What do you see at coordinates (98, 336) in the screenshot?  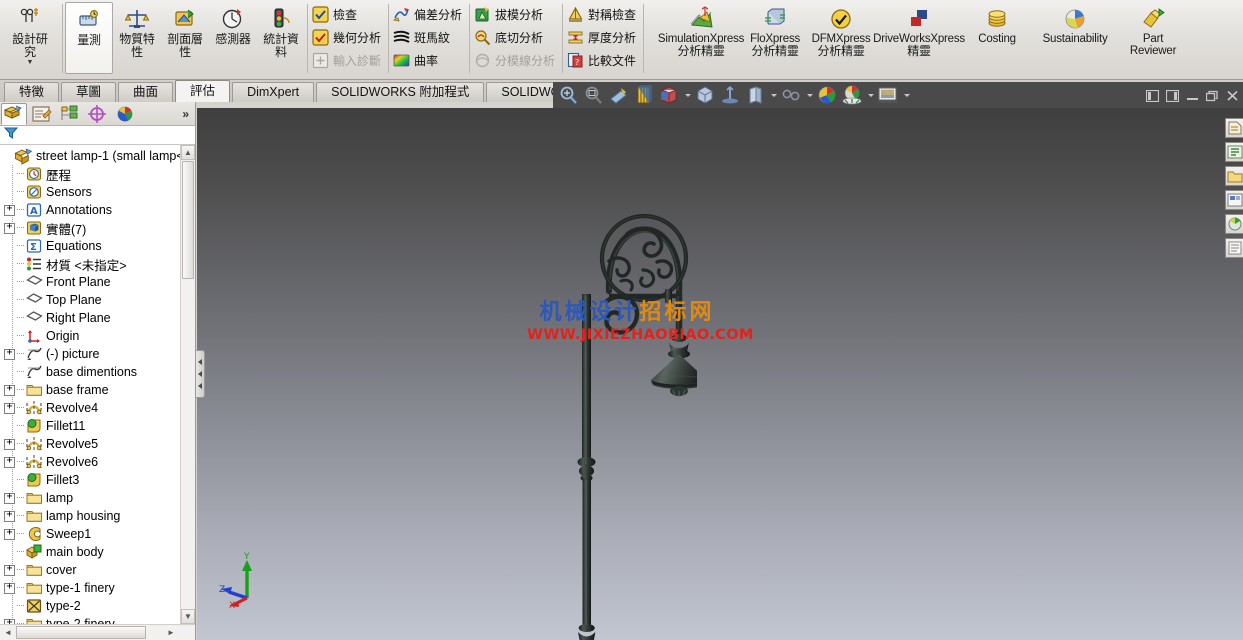 I see `tree-item-9: Origin` at bounding box center [98, 336].